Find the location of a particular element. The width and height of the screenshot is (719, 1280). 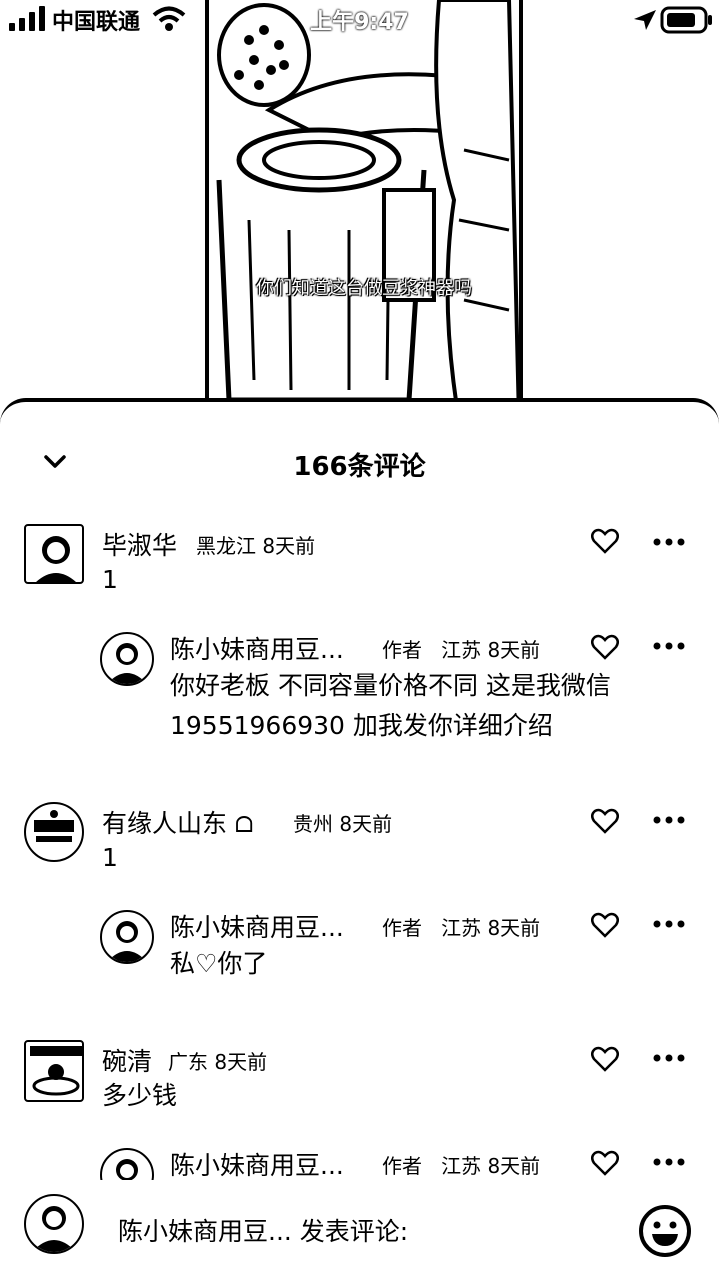

battery-icon is located at coordinates (686, 20).